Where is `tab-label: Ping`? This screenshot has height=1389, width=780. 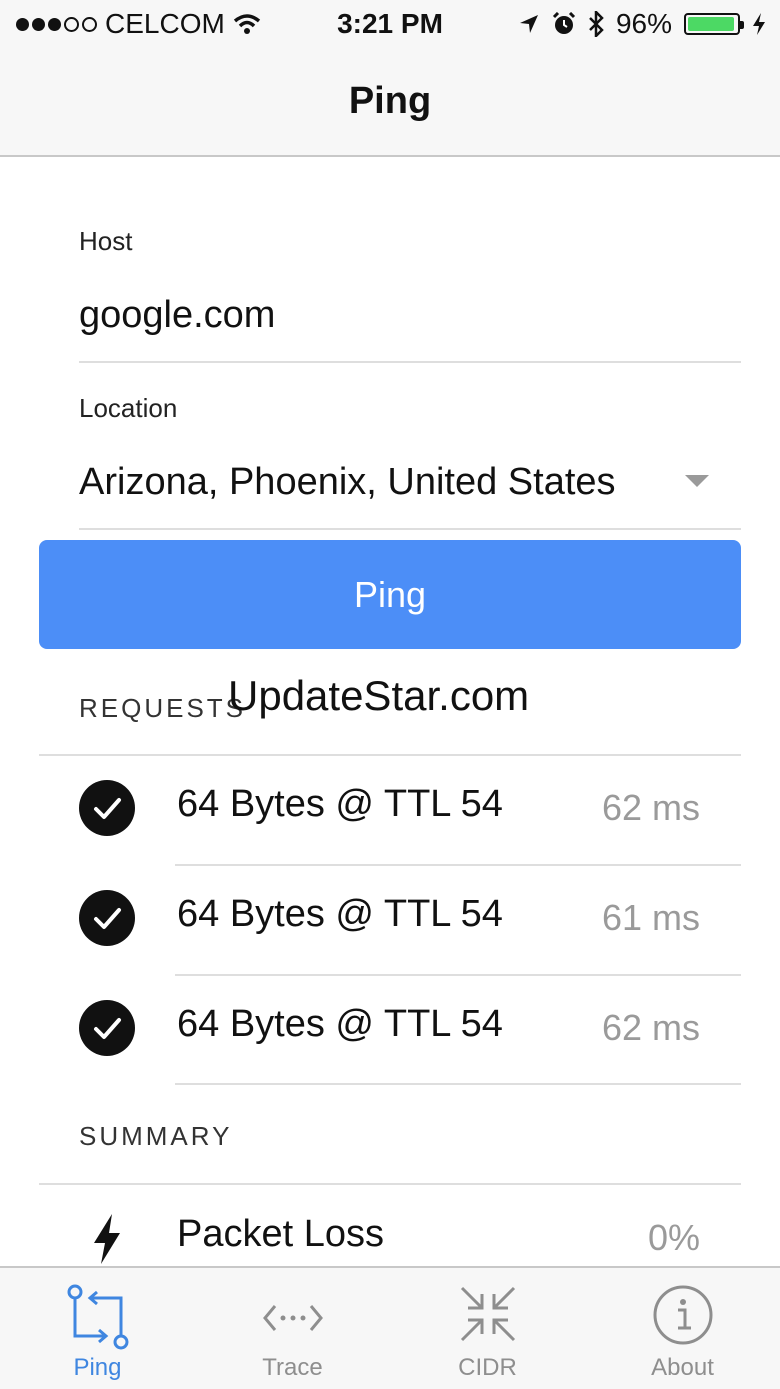 tab-label: Ping is located at coordinates (97, 1367).